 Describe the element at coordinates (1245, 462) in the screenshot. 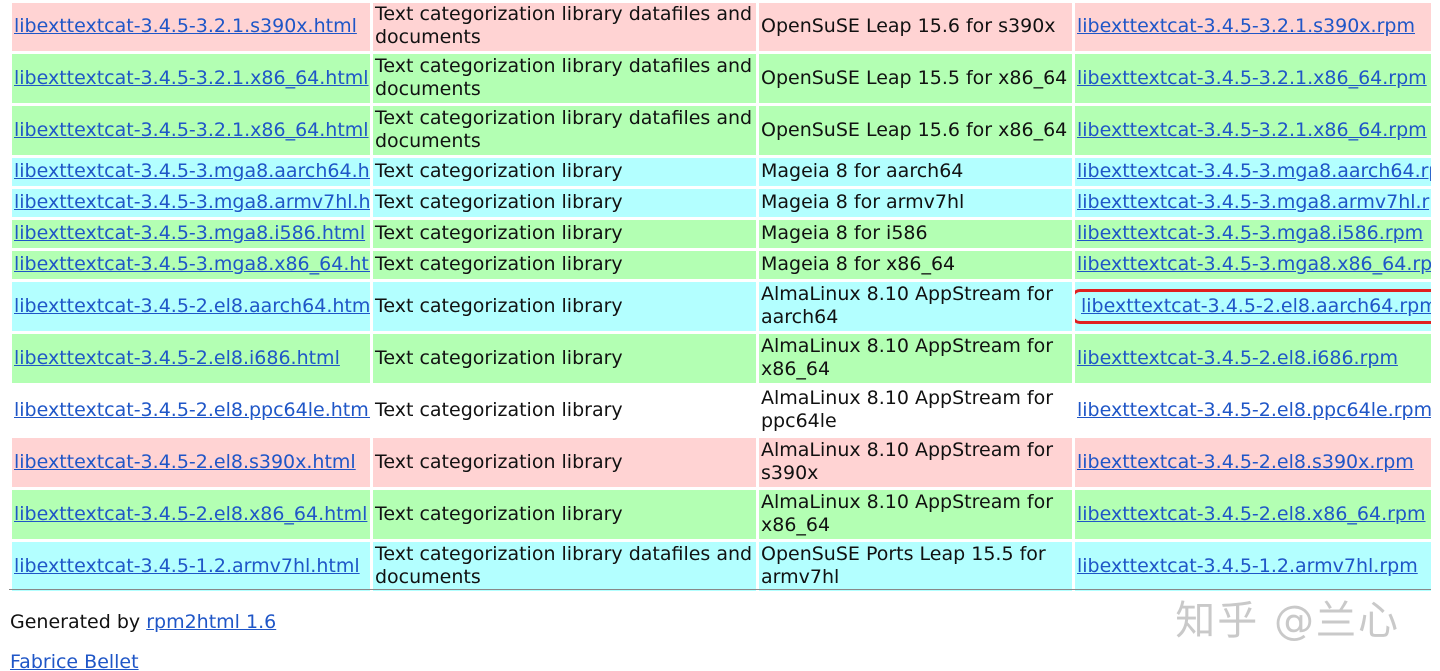

I see `rpm-download-link: libexttextcat-3.4.5-2.el8.s390x.rpm` at that location.